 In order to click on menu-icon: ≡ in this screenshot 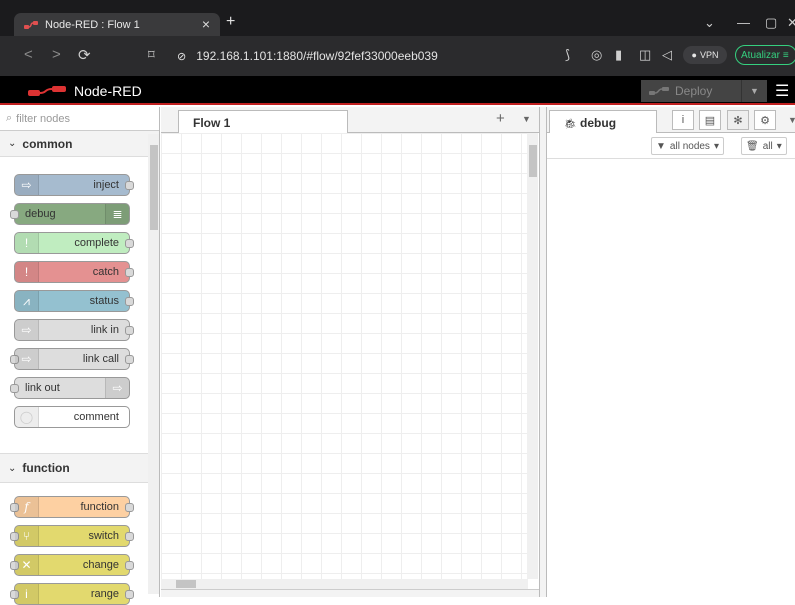, I will do `click(785, 55)`.